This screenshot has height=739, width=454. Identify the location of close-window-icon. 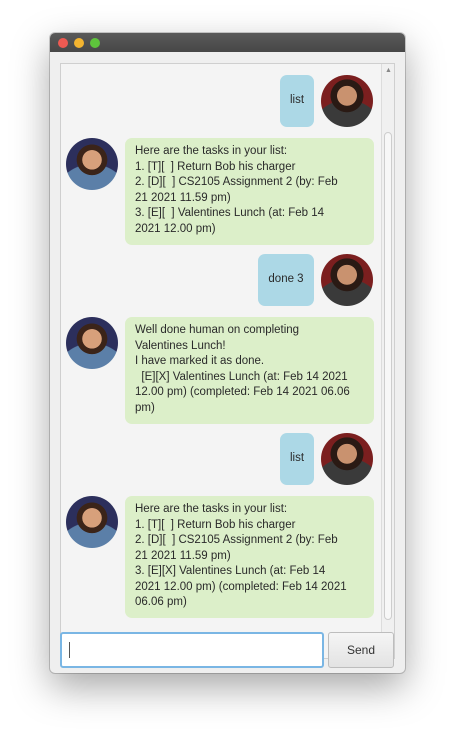
(63, 43).